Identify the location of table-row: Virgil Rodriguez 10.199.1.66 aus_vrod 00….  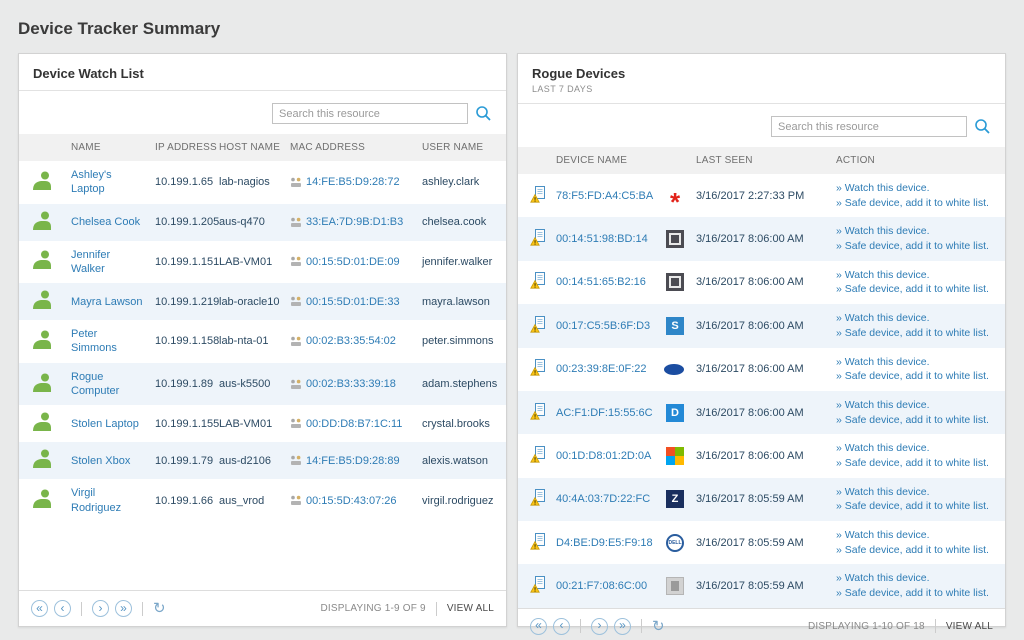
(262, 500).